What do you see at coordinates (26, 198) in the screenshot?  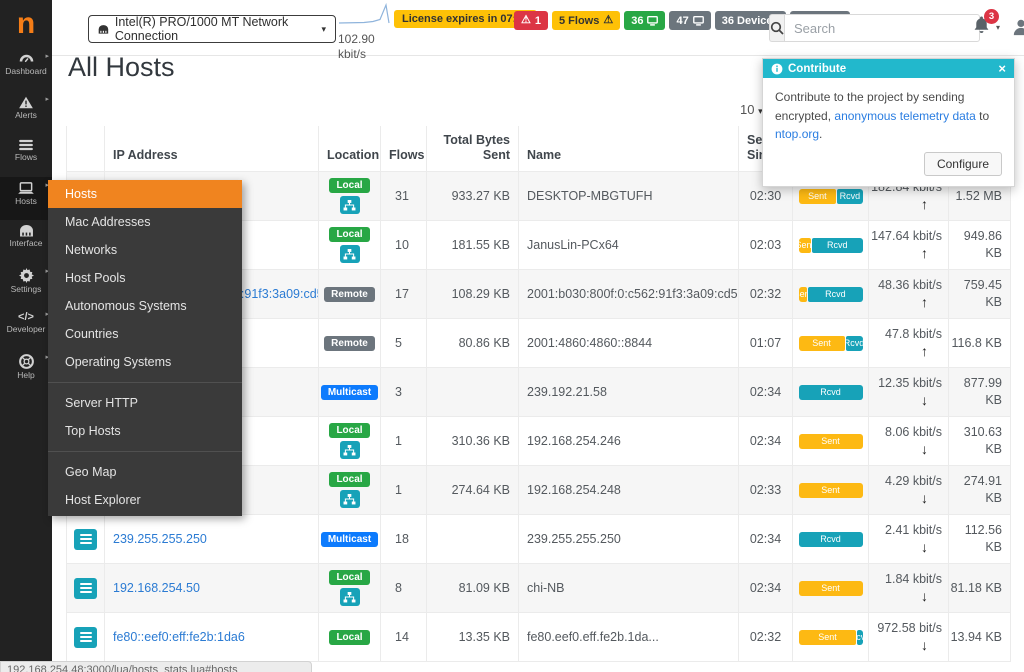 I see `sidebar-item-hosts: Hosts ▸` at bounding box center [26, 198].